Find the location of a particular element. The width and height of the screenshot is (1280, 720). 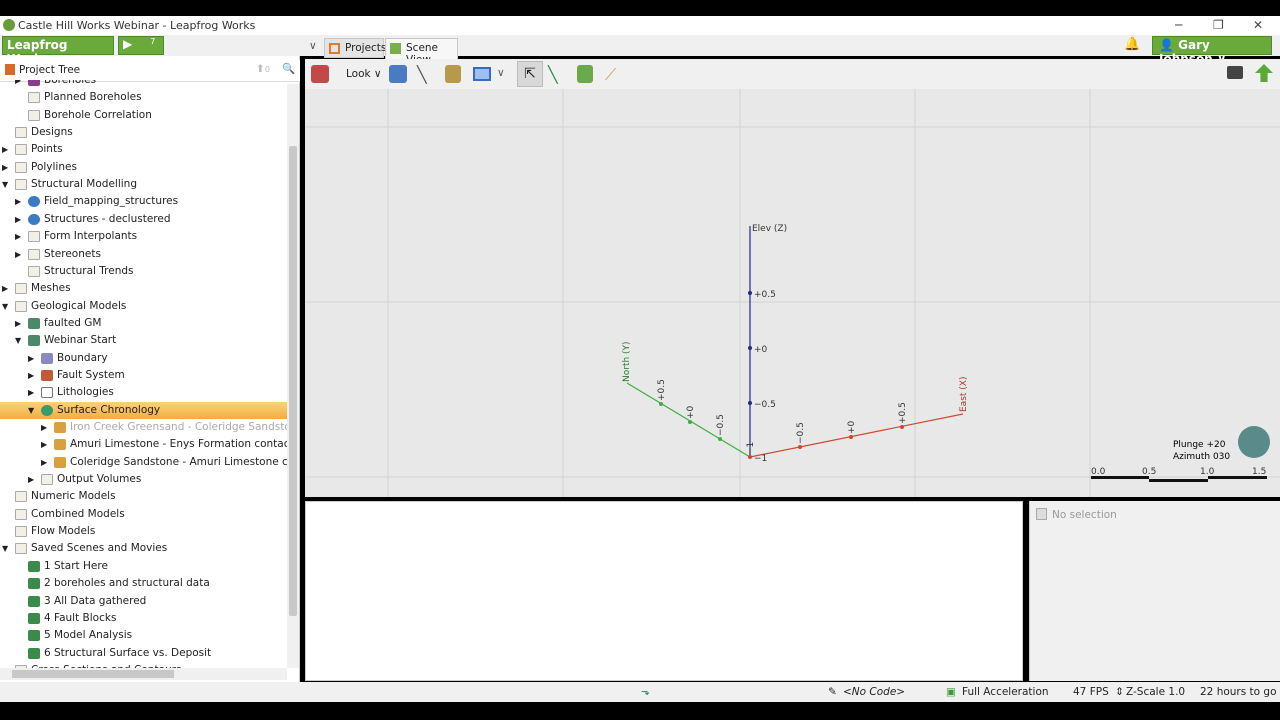

app-menu-button: Leapfrog Works ∨ is located at coordinates (58, 51).